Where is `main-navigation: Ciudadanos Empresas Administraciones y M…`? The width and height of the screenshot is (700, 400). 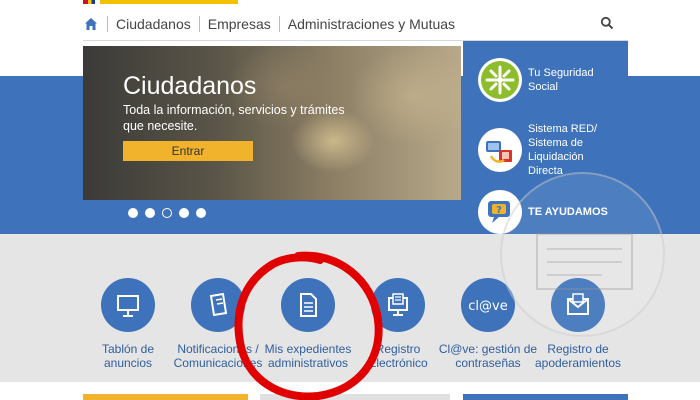 main-navigation: Ciudadanos Empresas Administraciones y M… is located at coordinates (355, 24).